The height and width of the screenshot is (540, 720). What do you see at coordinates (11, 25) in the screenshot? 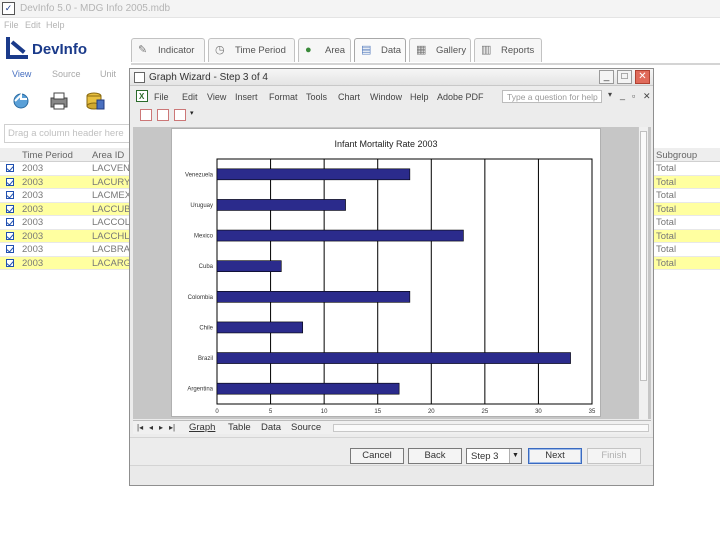
I see `menu-file: File` at bounding box center [11, 25].